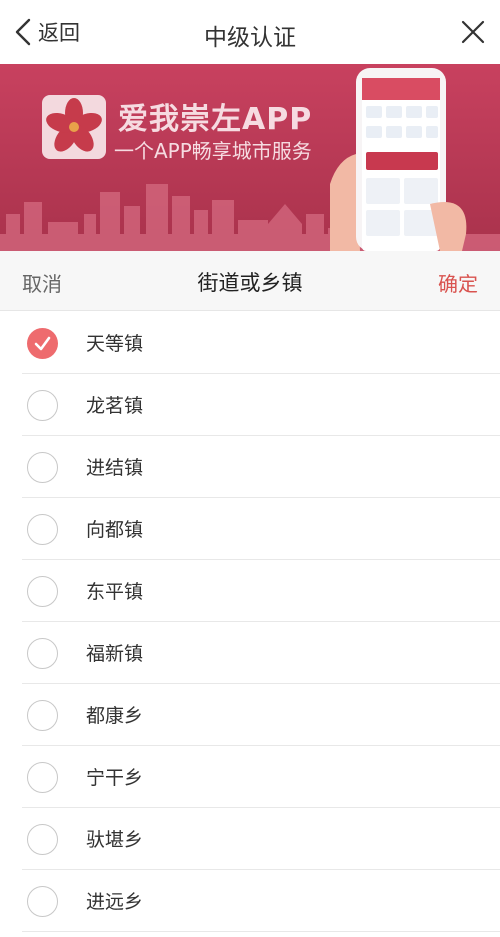  What do you see at coordinates (115, 654) in the screenshot?
I see `option-label: 福新镇` at bounding box center [115, 654].